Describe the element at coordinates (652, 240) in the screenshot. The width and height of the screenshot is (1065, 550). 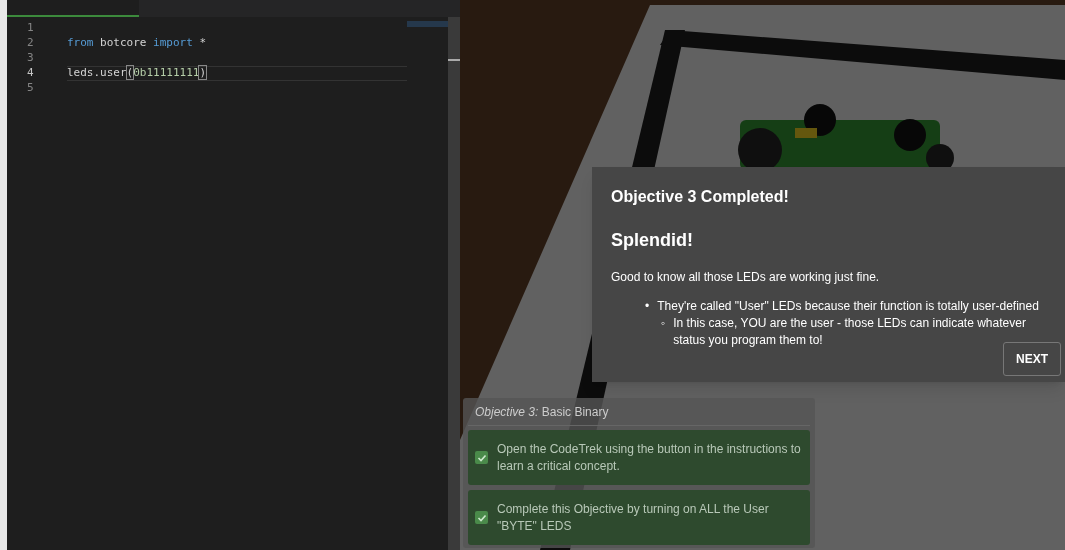
I see `dialog-heading: Splendid!` at that location.